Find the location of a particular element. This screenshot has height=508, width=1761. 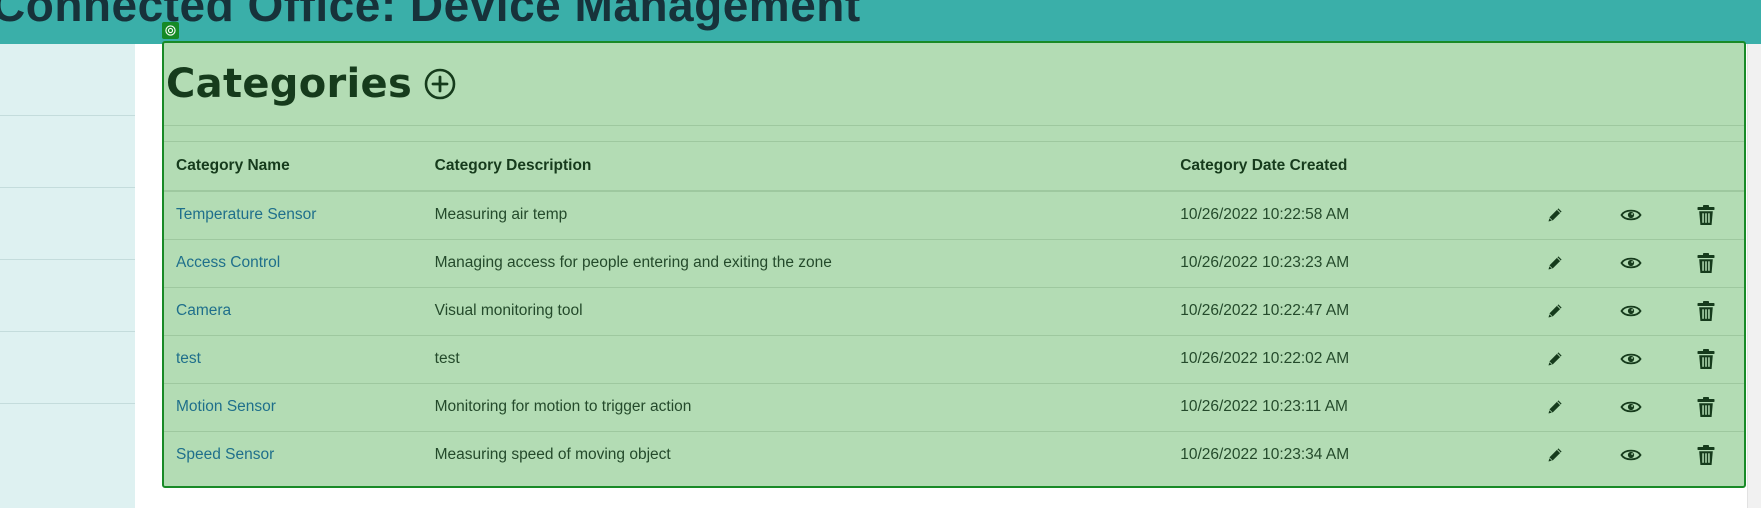

category-description-cell: Visual monitoring tool is located at coordinates (807, 311).